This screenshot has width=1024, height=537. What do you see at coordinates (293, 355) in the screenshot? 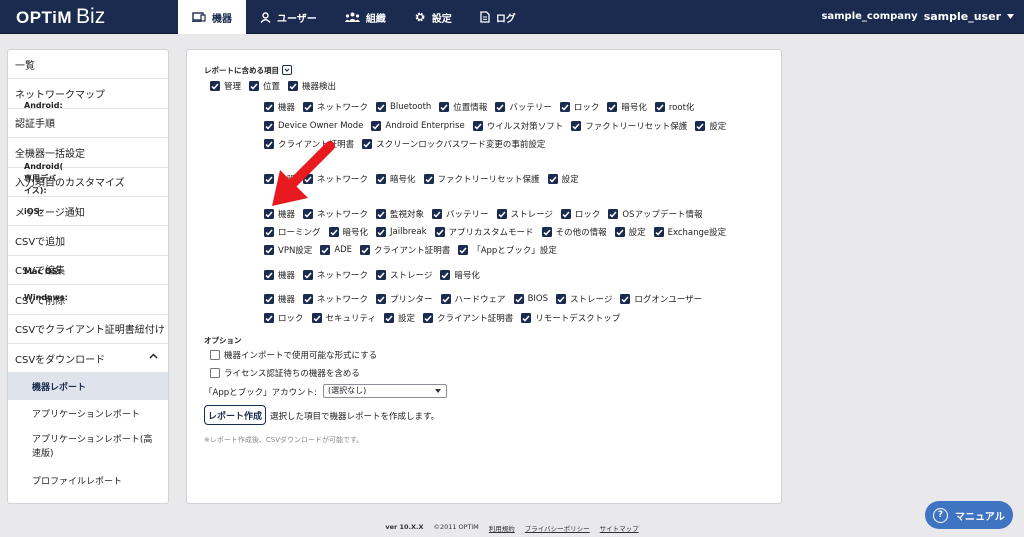
I see `option-import-format: 機器インポートで使用可能な形式にする` at bounding box center [293, 355].